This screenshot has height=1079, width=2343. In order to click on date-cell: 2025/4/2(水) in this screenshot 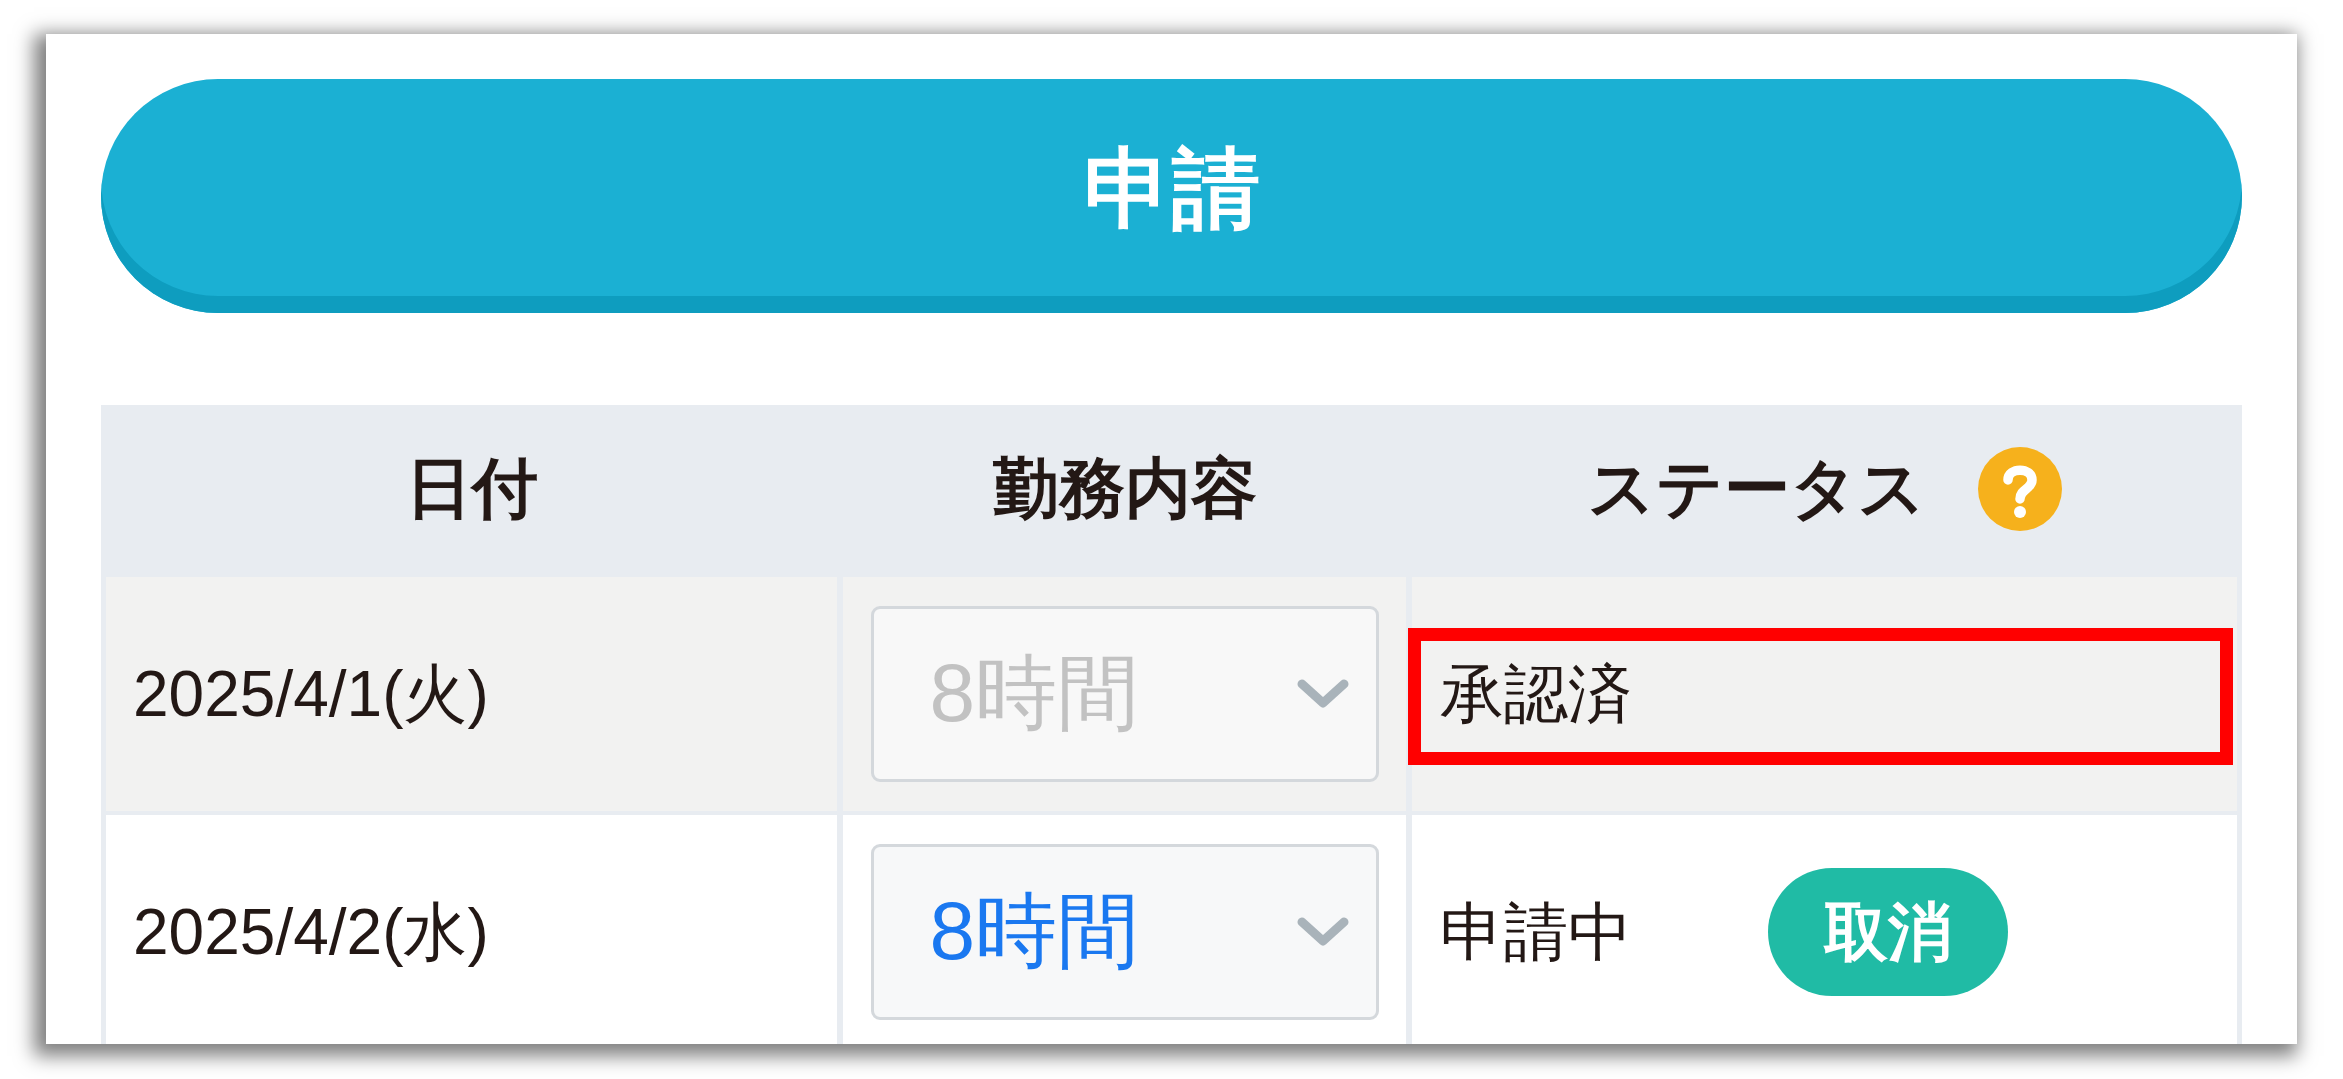, I will do `click(471, 929)`.